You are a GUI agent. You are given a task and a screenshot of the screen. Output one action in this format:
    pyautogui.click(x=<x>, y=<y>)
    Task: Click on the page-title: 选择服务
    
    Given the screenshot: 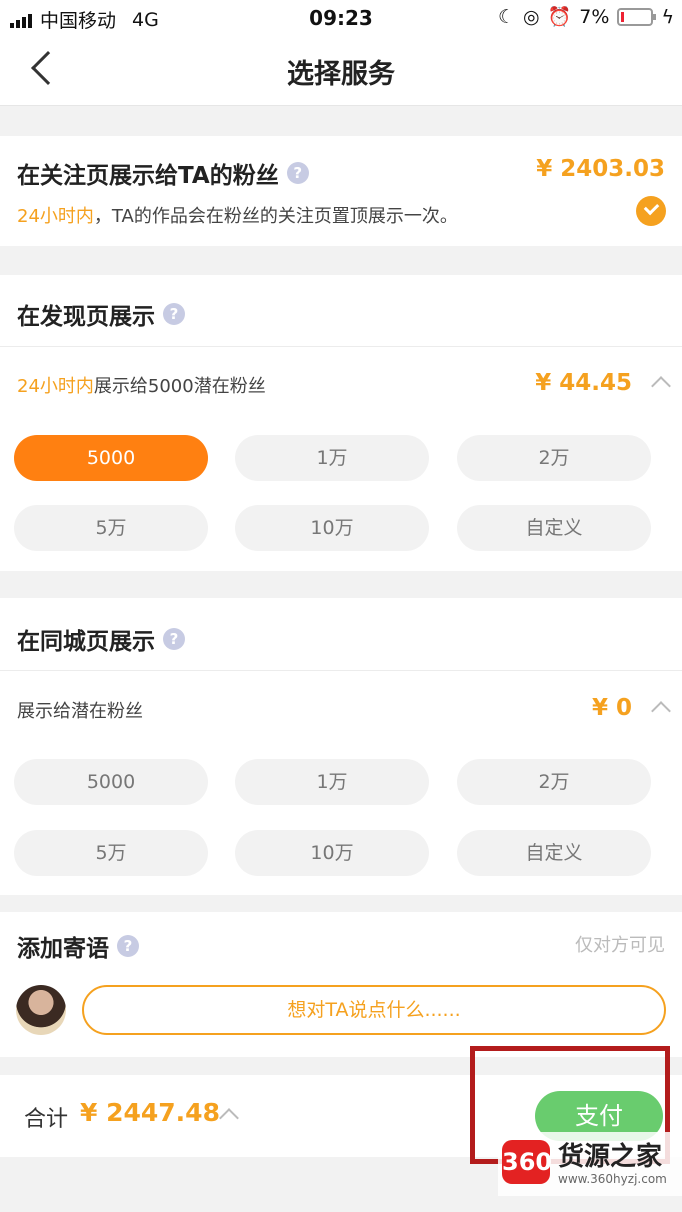 What is the action you would take?
    pyautogui.click(x=341, y=74)
    